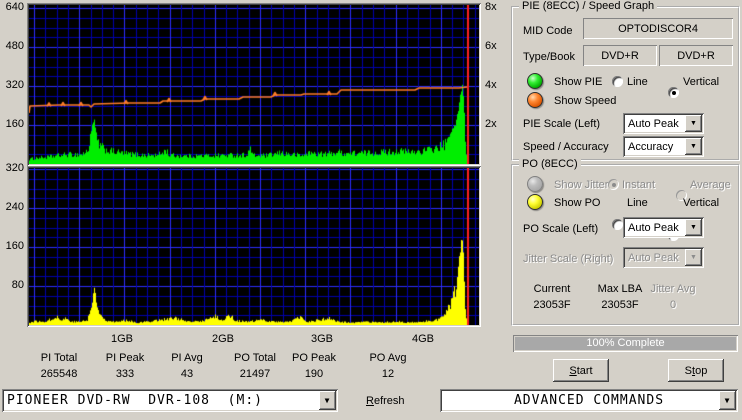  What do you see at coordinates (321, 339) in the screenshot?
I see `x-axis-tick: 3GB` at bounding box center [321, 339].